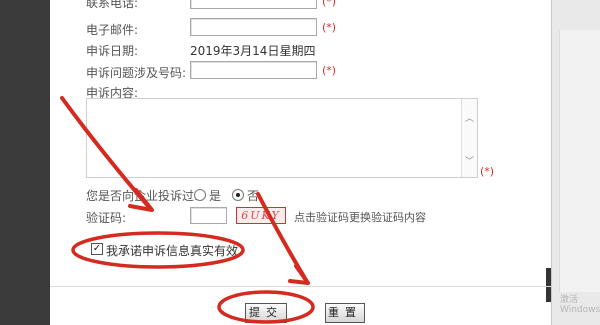 The image size is (600, 325). What do you see at coordinates (97, 249) in the screenshot?
I see `promise-checkbox: ✓` at bounding box center [97, 249].